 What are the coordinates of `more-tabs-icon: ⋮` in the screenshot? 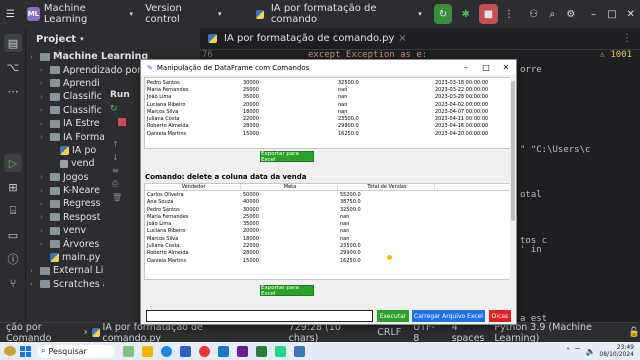 It's located at (627, 38).